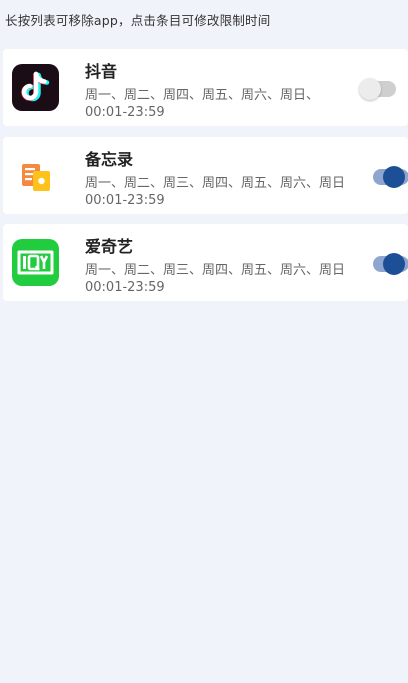 The width and height of the screenshot is (408, 683). What do you see at coordinates (205, 262) in the screenshot?
I see `app-list-item-iqiyi: 爱奇艺 周一、周二、周三、周四、周五、周六、周日 00:01-23:59` at bounding box center [205, 262].